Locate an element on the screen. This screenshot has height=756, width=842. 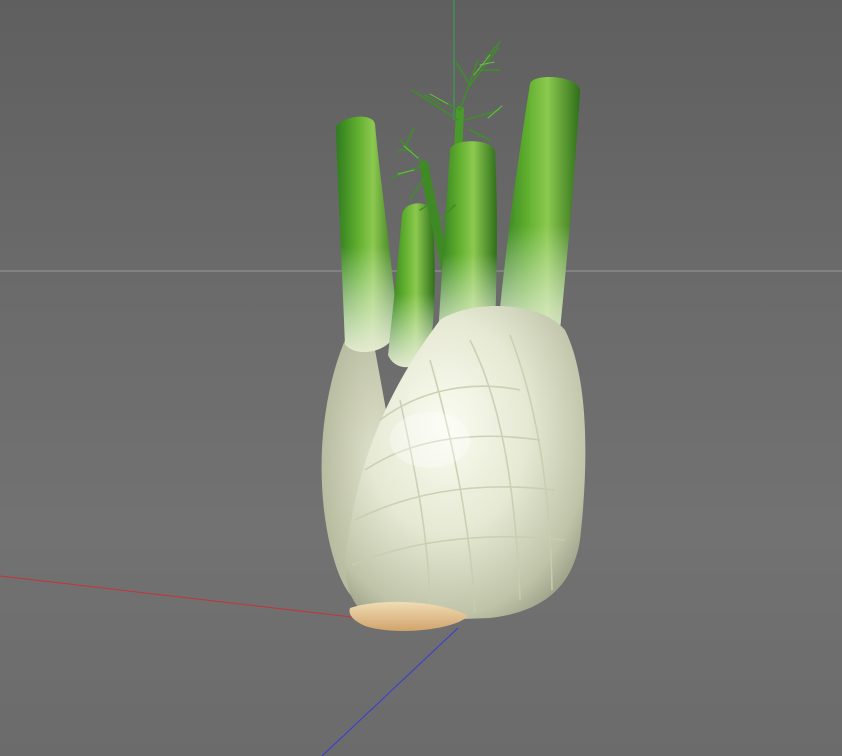
z-axis-line is located at coordinates (390, 691).